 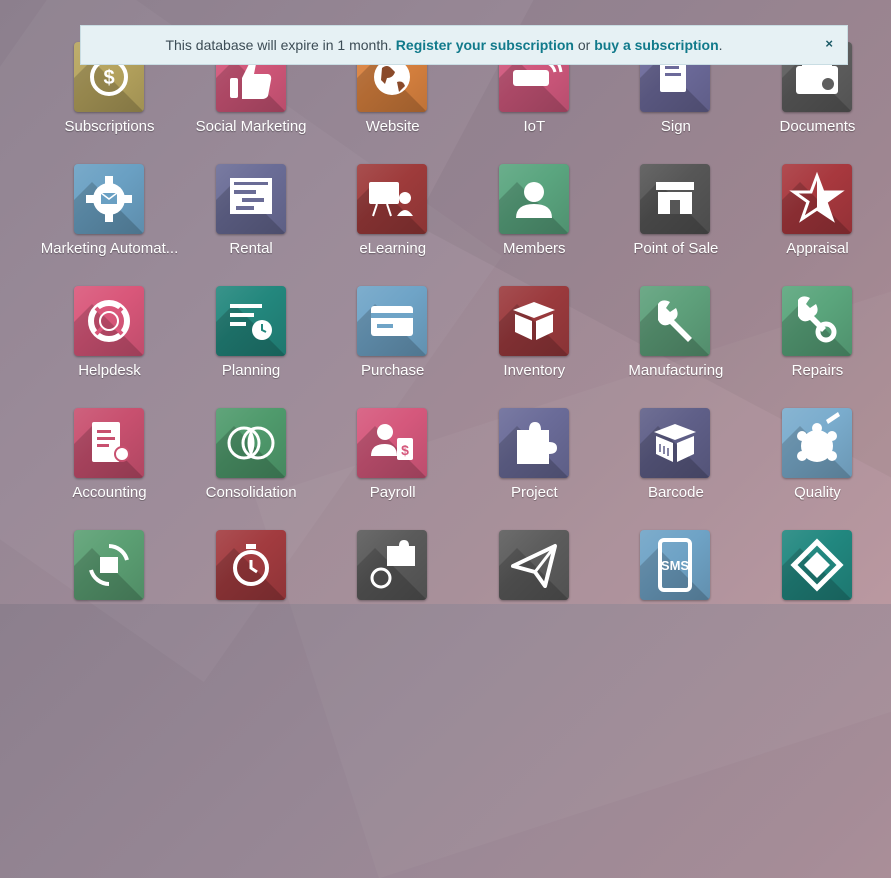 I want to click on buy-subscription-link: buy a subscription, so click(x=656, y=45).